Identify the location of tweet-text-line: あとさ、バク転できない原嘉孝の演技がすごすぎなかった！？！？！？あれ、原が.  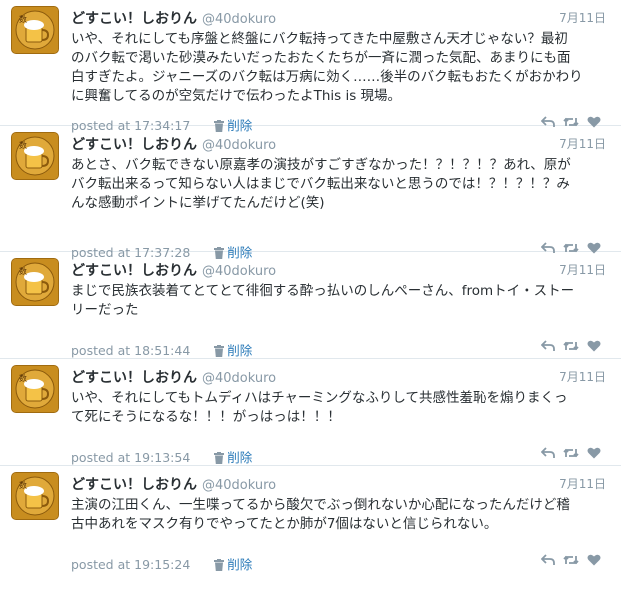
(321, 165).